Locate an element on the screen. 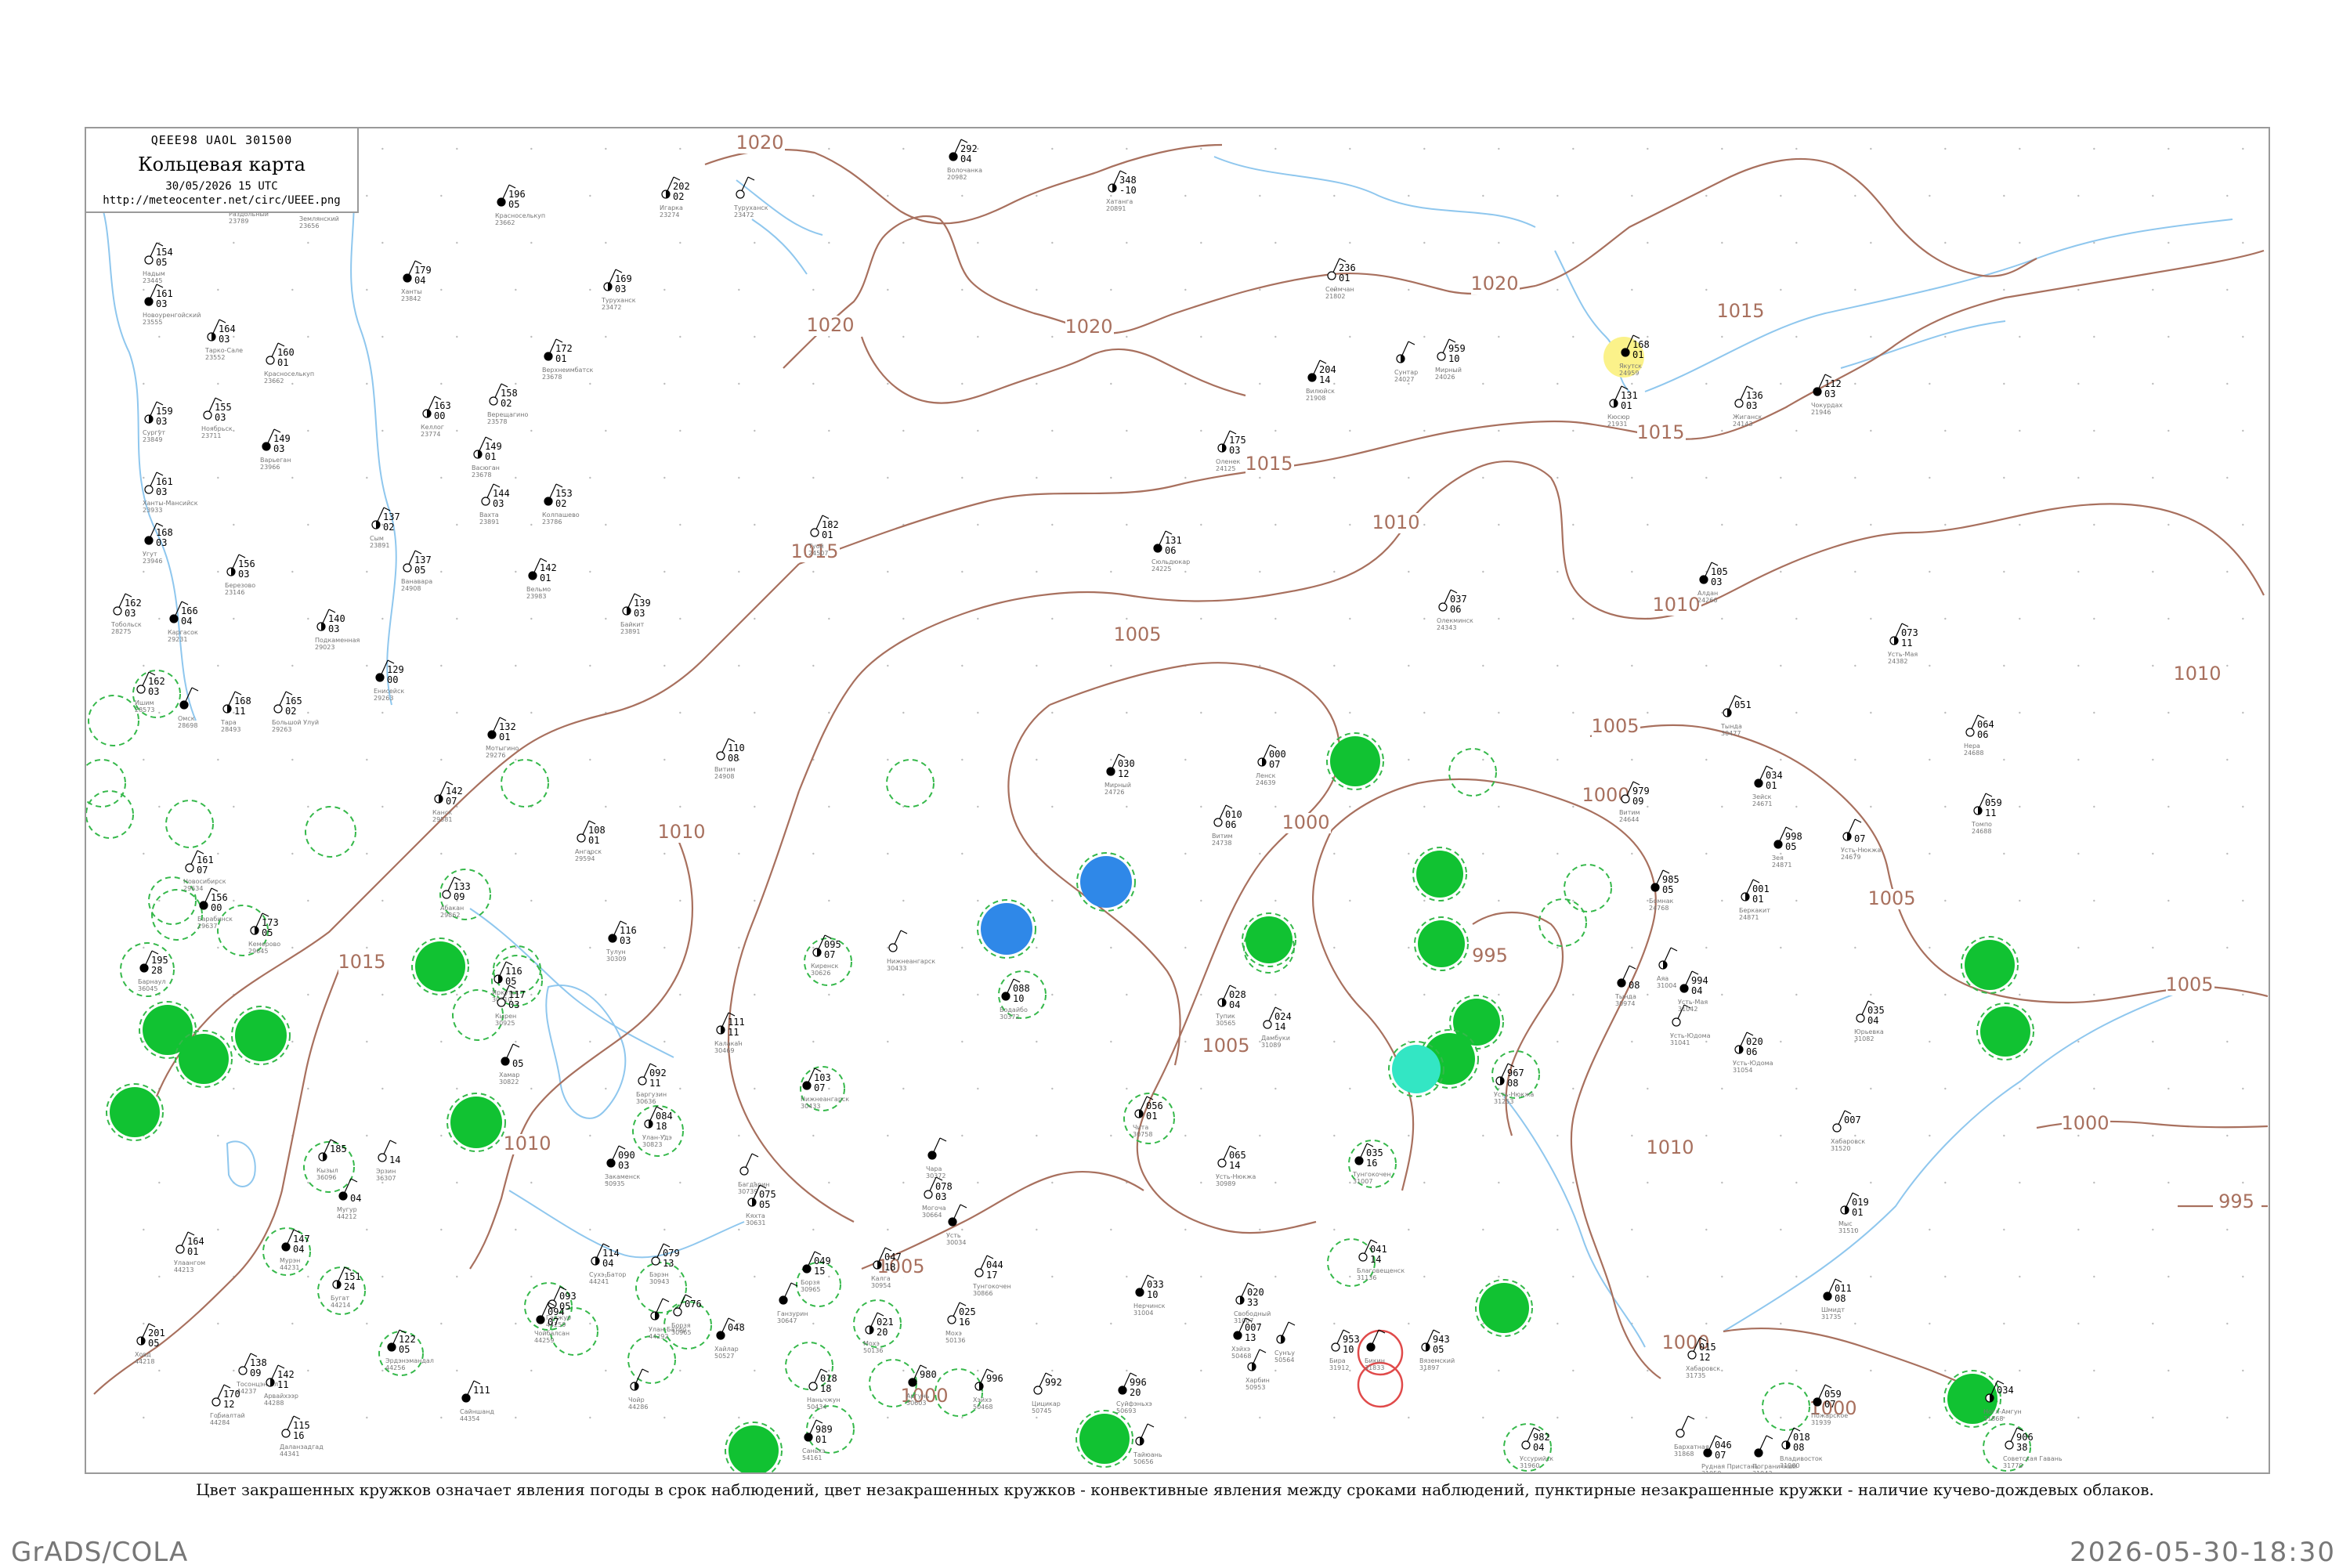 The height and width of the screenshot is (1568, 2350). station-model: 14201Вельмо23983 is located at coordinates (541, 579).